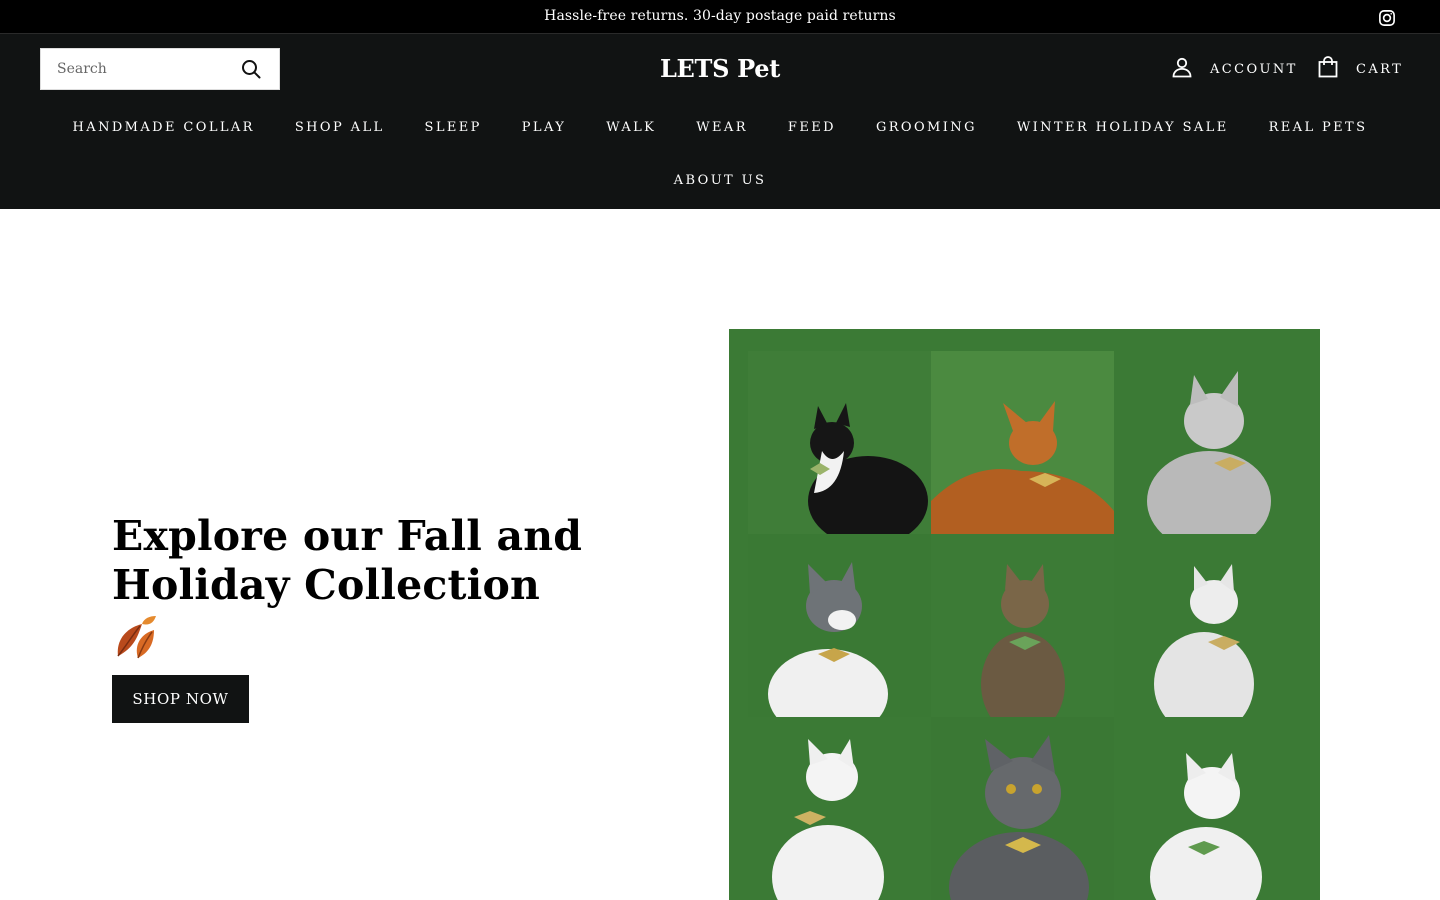 Image resolution: width=1440 pixels, height=900 pixels. I want to click on hero-text-block: Explore our Fall and Holiday Collection, so click(372, 587).